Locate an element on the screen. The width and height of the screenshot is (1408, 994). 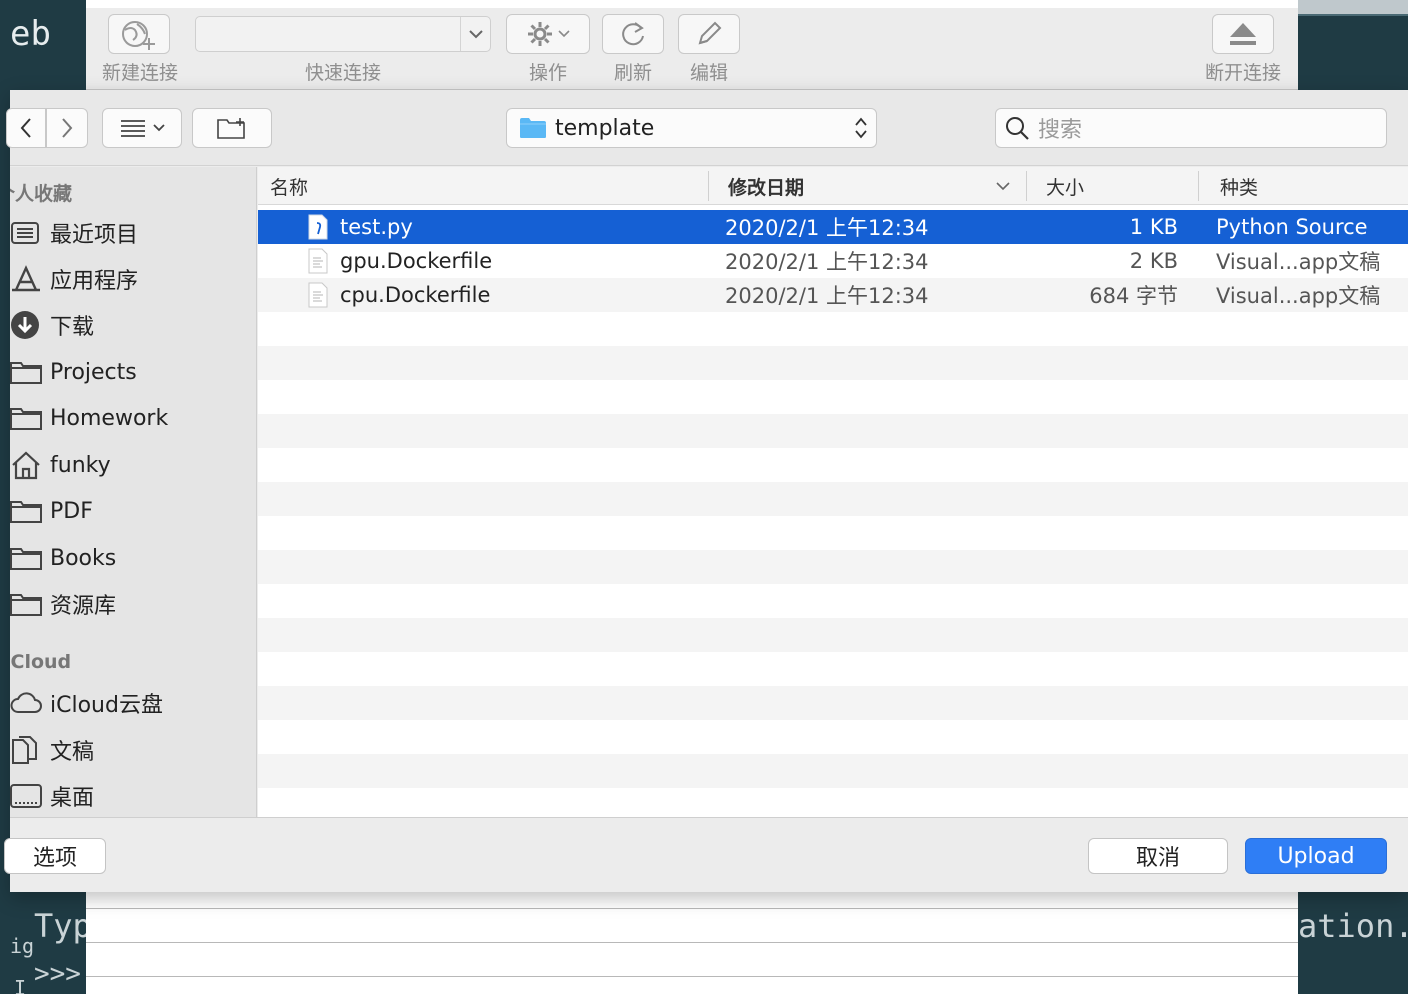
refresh-button is located at coordinates (633, 34).